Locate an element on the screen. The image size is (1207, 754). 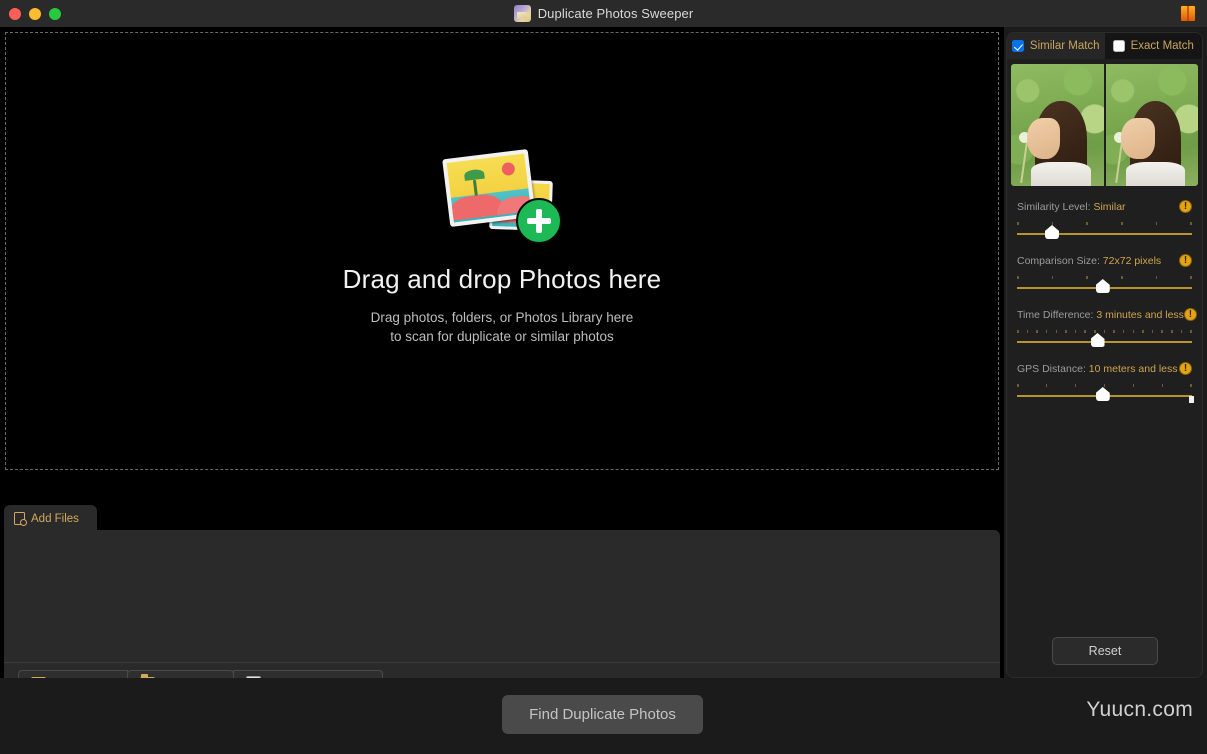
similar-photos-preview is located at coordinates (1104, 125).